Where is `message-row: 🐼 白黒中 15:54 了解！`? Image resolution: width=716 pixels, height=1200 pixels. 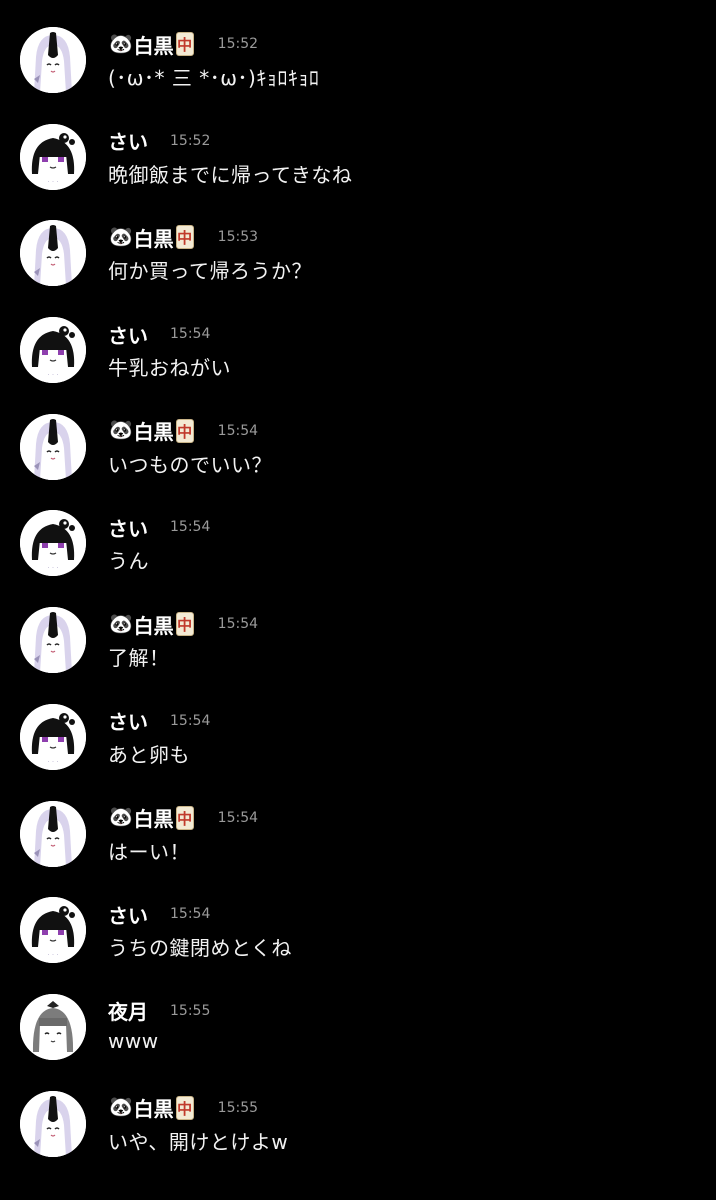 message-row: 🐼 白黒中 15:54 了解！ is located at coordinates (358, 652).